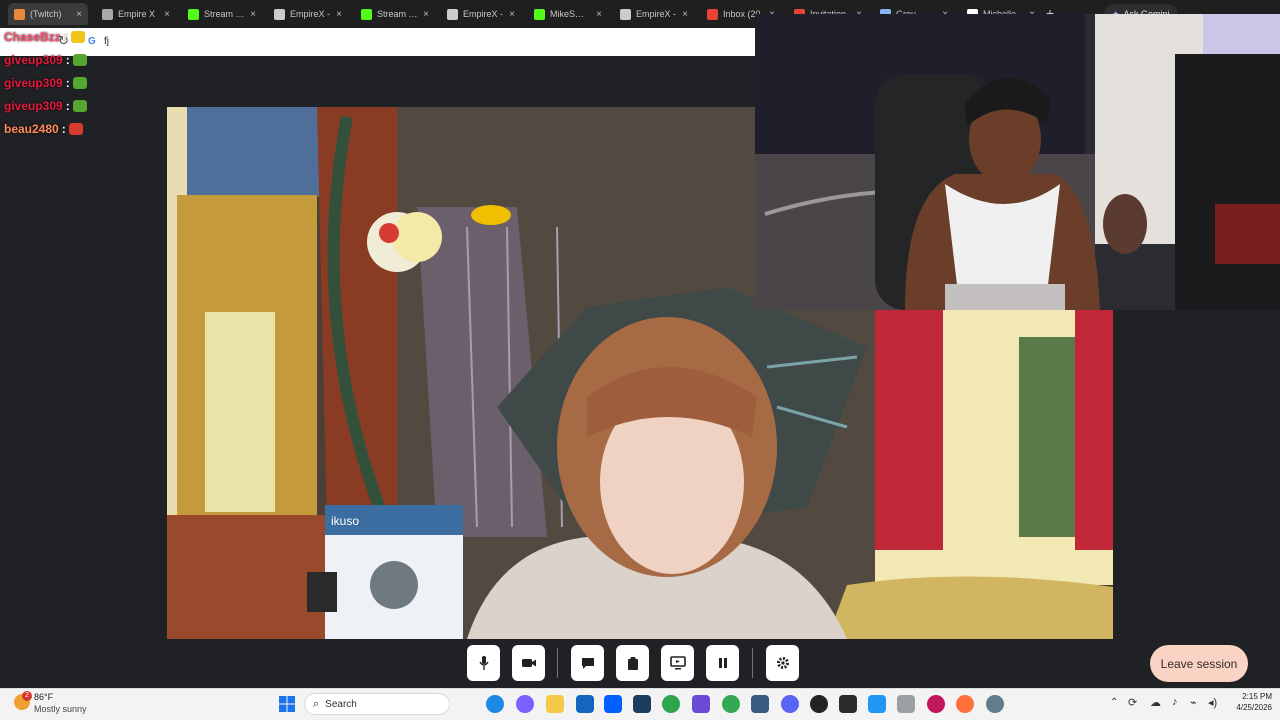 This screenshot has height=720, width=1280. I want to click on dropbox-icon, so click(613, 704).